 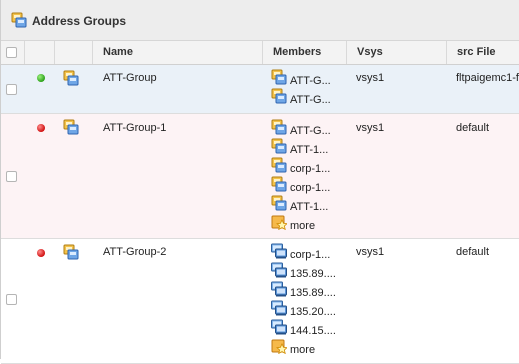 What do you see at coordinates (130, 78) in the screenshot?
I see `group-name: ATT-Group` at bounding box center [130, 78].